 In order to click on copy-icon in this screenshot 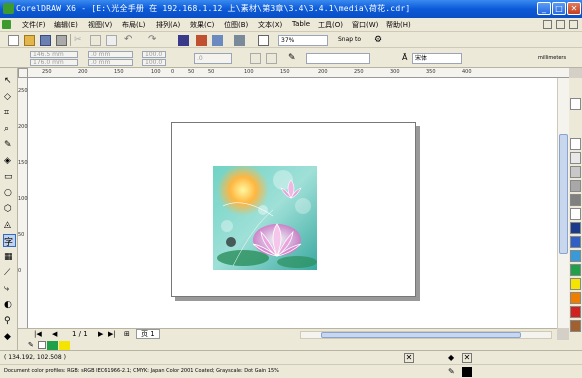, I will do `click(95, 40)`.